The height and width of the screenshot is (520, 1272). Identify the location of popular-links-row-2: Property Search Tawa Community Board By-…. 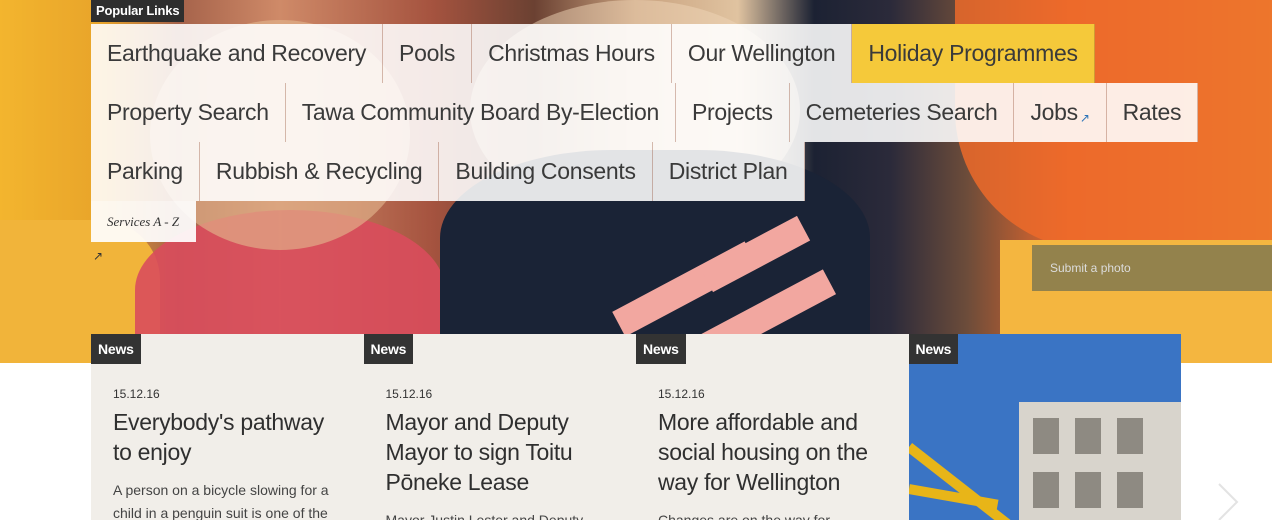
(645, 112).